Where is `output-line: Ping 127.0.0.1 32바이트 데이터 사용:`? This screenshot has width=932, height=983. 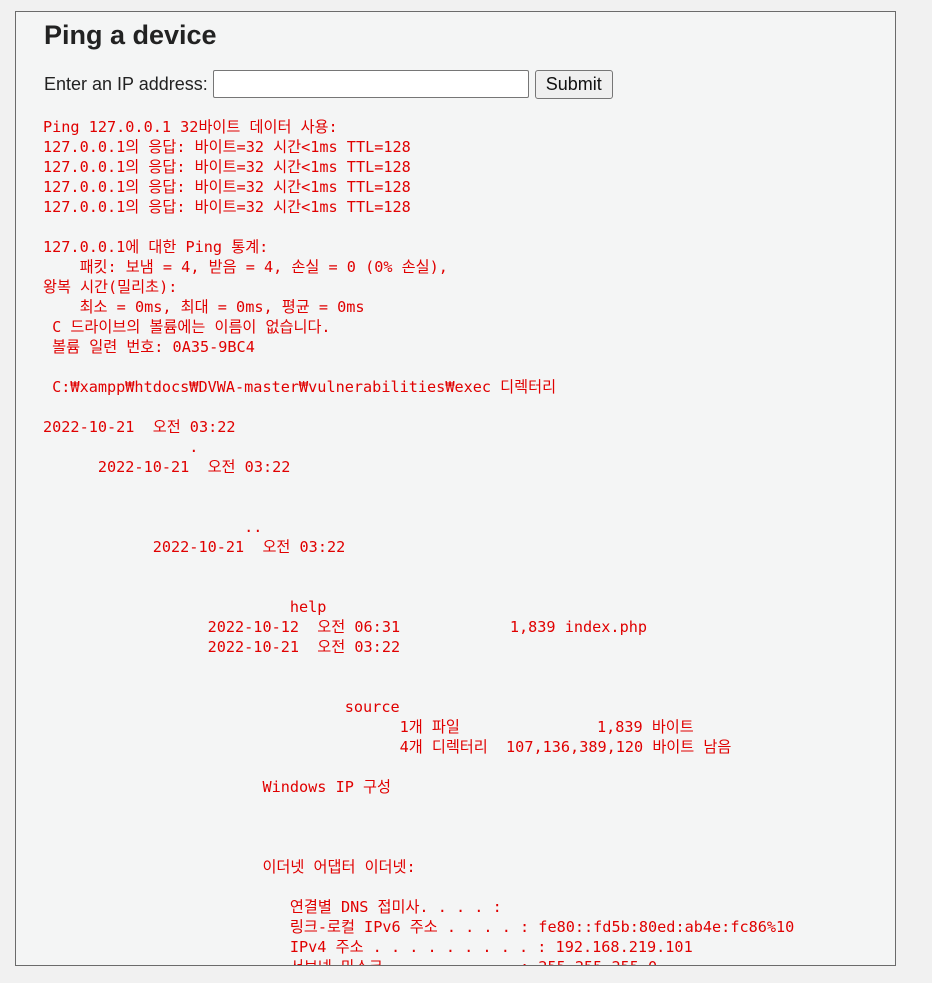
output-line: Ping 127.0.0.1 32바이트 데이터 사용: is located at coordinates (190, 127).